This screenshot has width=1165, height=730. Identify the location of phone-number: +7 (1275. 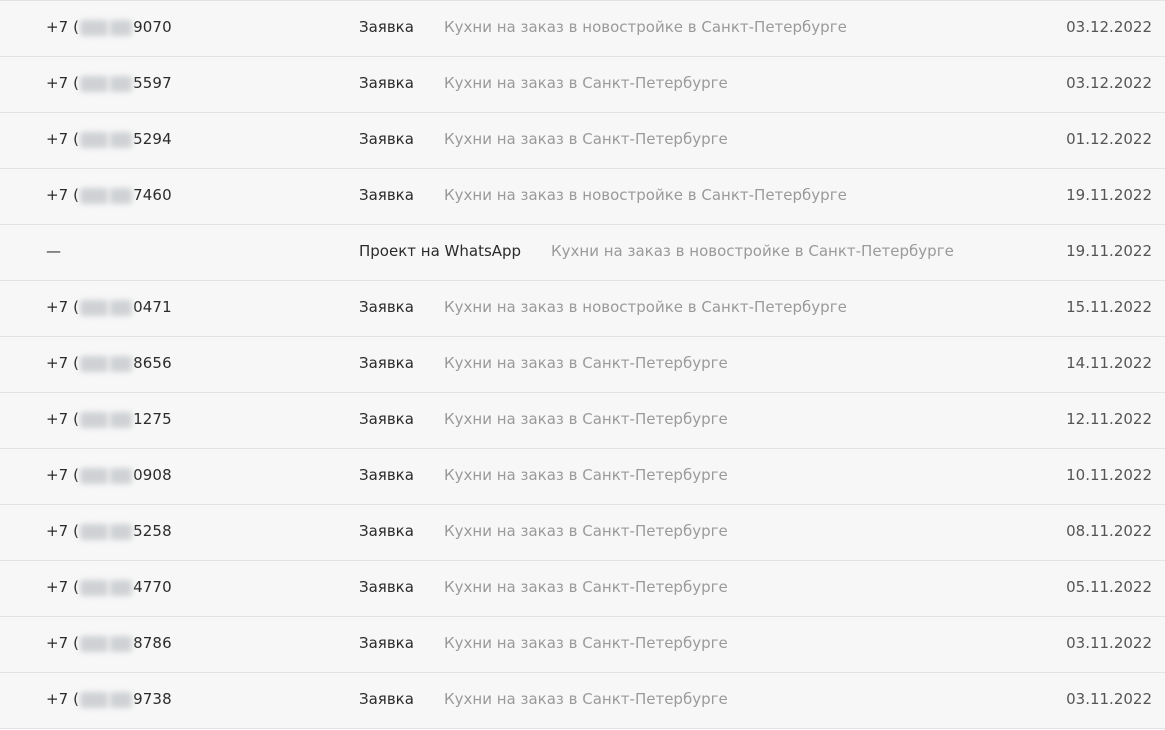
(109, 419).